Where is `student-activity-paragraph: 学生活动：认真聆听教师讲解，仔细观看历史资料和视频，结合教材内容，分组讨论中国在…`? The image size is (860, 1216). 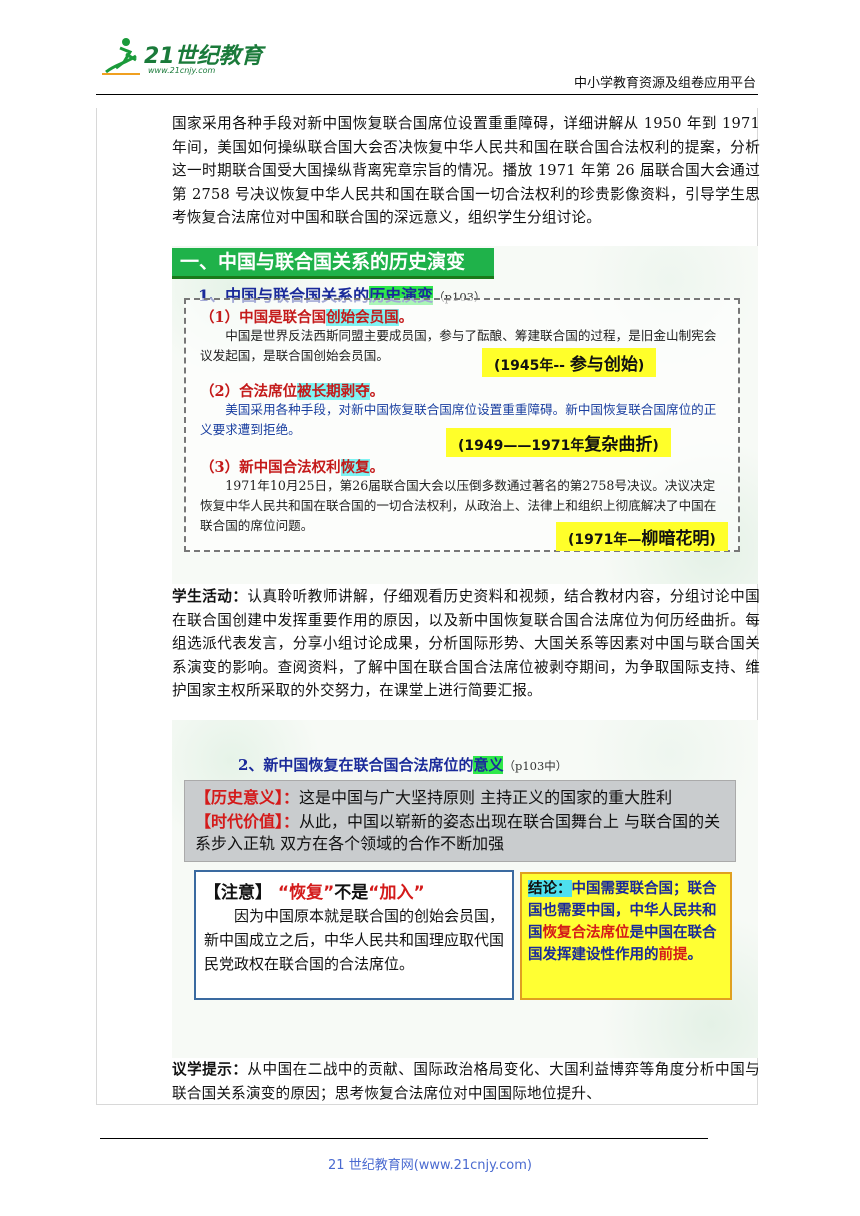
student-activity-paragraph: 学生活动：认真聆听教师讲解，仔细观看历史资料和视频，结合教材内容，分组讨论中国在… is located at coordinates (466, 644).